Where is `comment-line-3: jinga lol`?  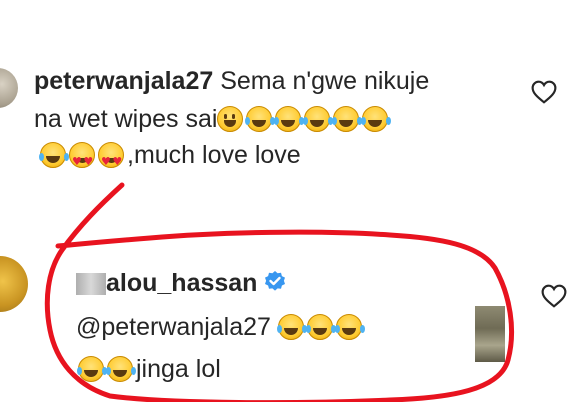 comment-line-3: jinga lol is located at coordinates (149, 369).